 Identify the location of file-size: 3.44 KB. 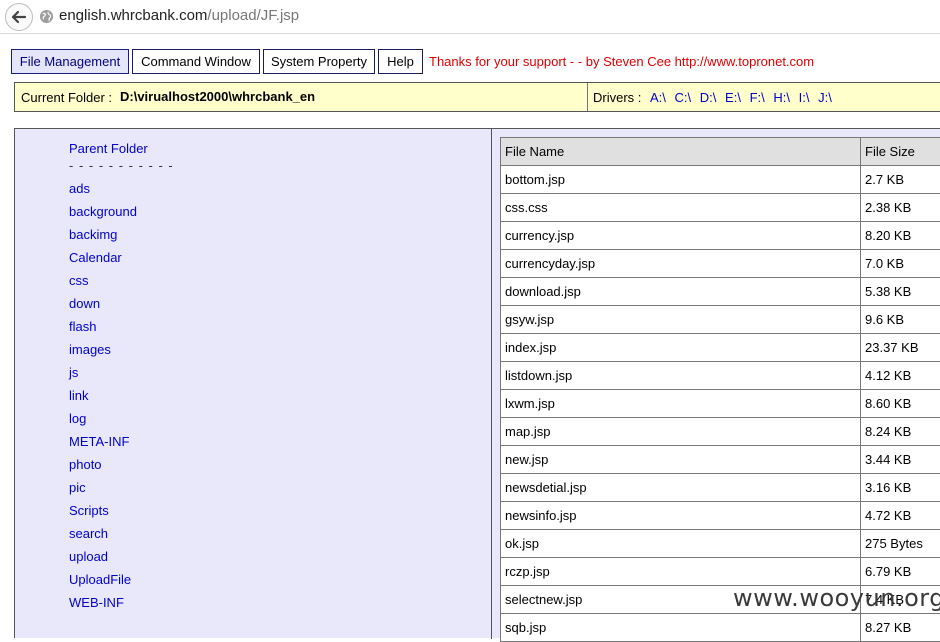
(900, 460).